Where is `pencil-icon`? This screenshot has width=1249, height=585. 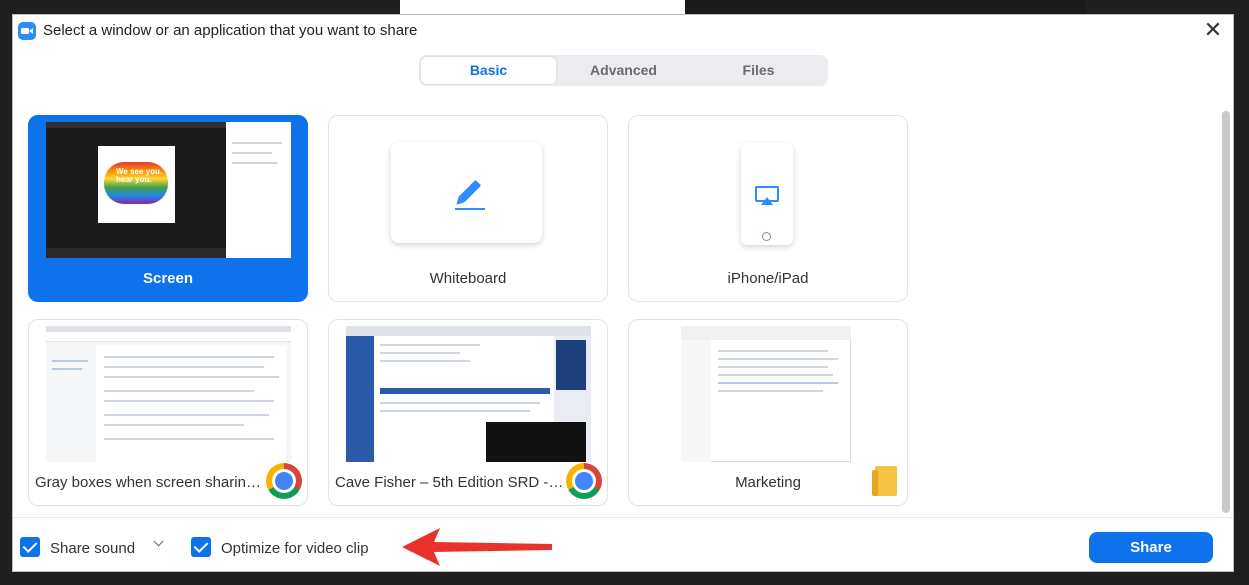 pencil-icon is located at coordinates (470, 195).